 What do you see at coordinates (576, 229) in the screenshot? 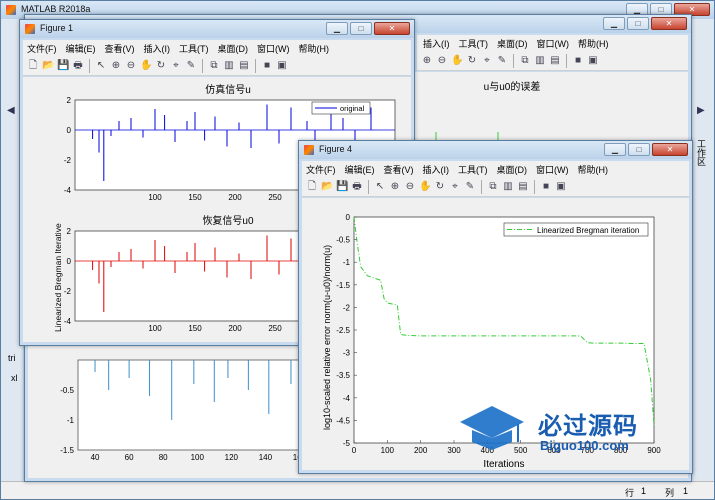
I see `fig4-legend: Linearized Bregman iteration` at bounding box center [576, 229].